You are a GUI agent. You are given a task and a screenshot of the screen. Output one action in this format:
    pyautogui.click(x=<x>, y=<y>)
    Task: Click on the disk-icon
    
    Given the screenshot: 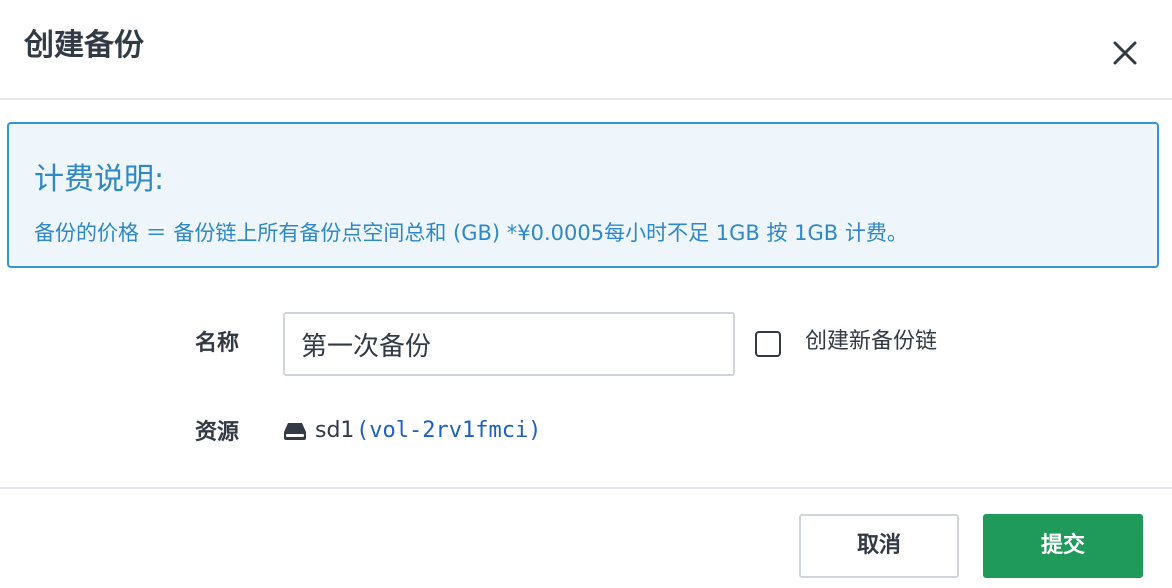 What is the action you would take?
    pyautogui.click(x=295, y=431)
    